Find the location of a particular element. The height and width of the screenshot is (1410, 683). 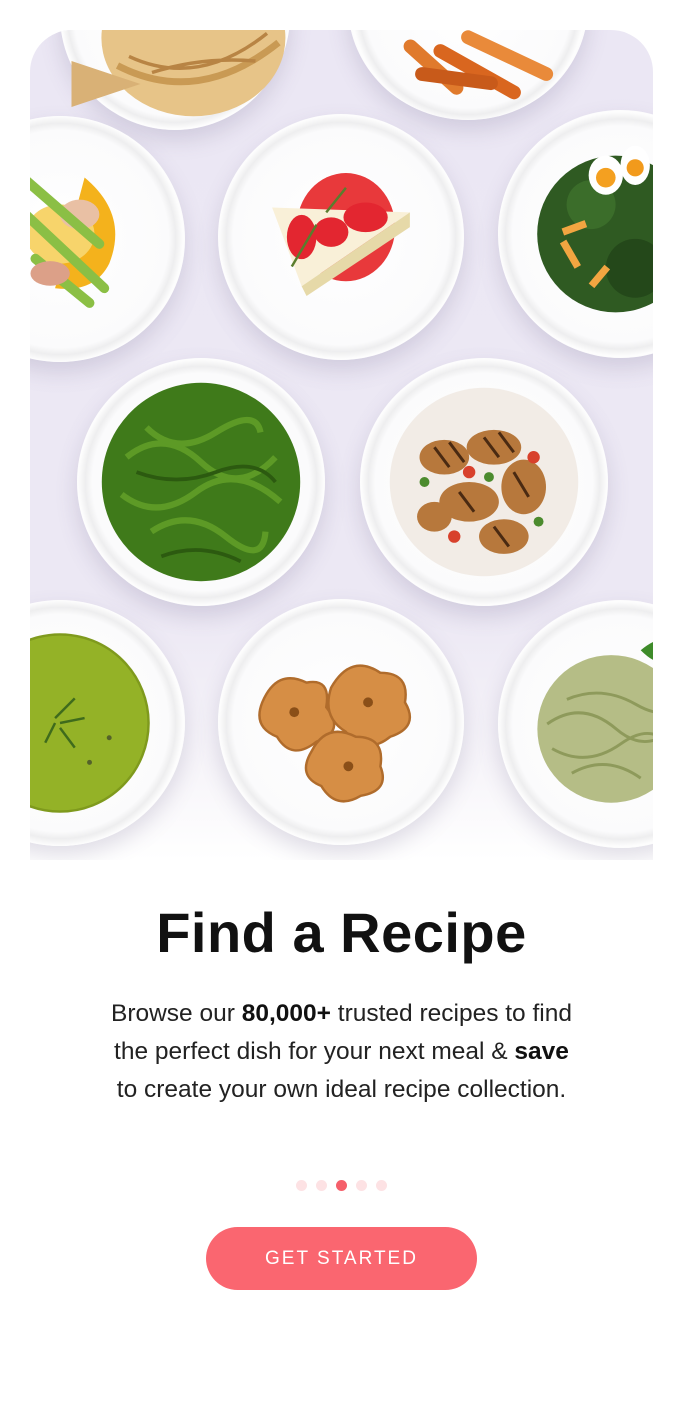

strawberry-cheesecake-plate is located at coordinates (341, 237).